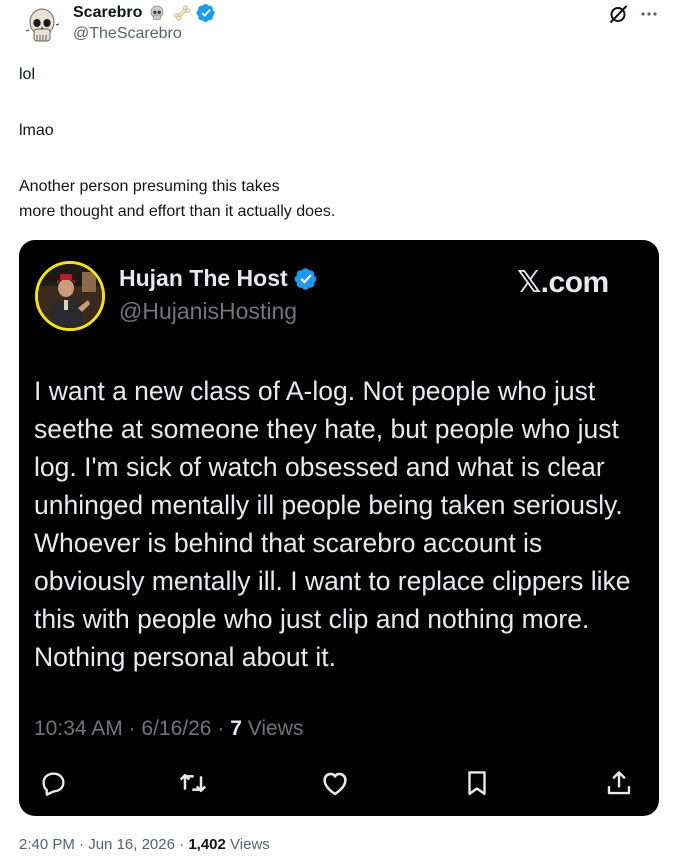 This screenshot has height=862, width=676. I want to click on post-views-label: Views, so click(250, 844).